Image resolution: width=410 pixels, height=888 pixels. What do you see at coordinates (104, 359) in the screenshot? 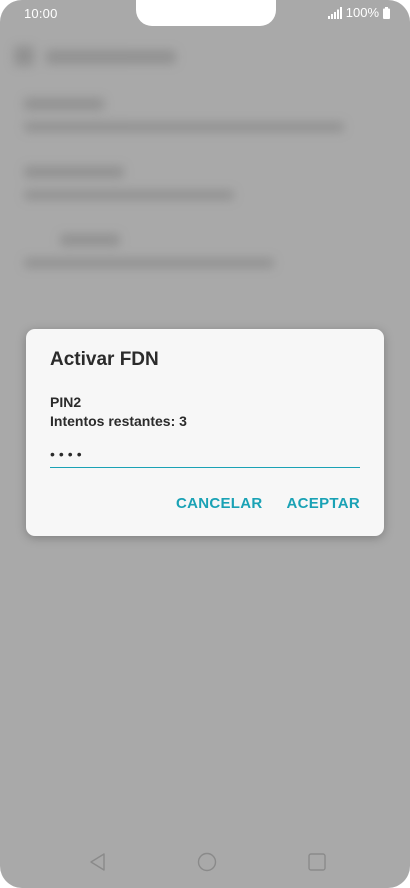
I see `dialog-title: Activar FDN` at bounding box center [104, 359].